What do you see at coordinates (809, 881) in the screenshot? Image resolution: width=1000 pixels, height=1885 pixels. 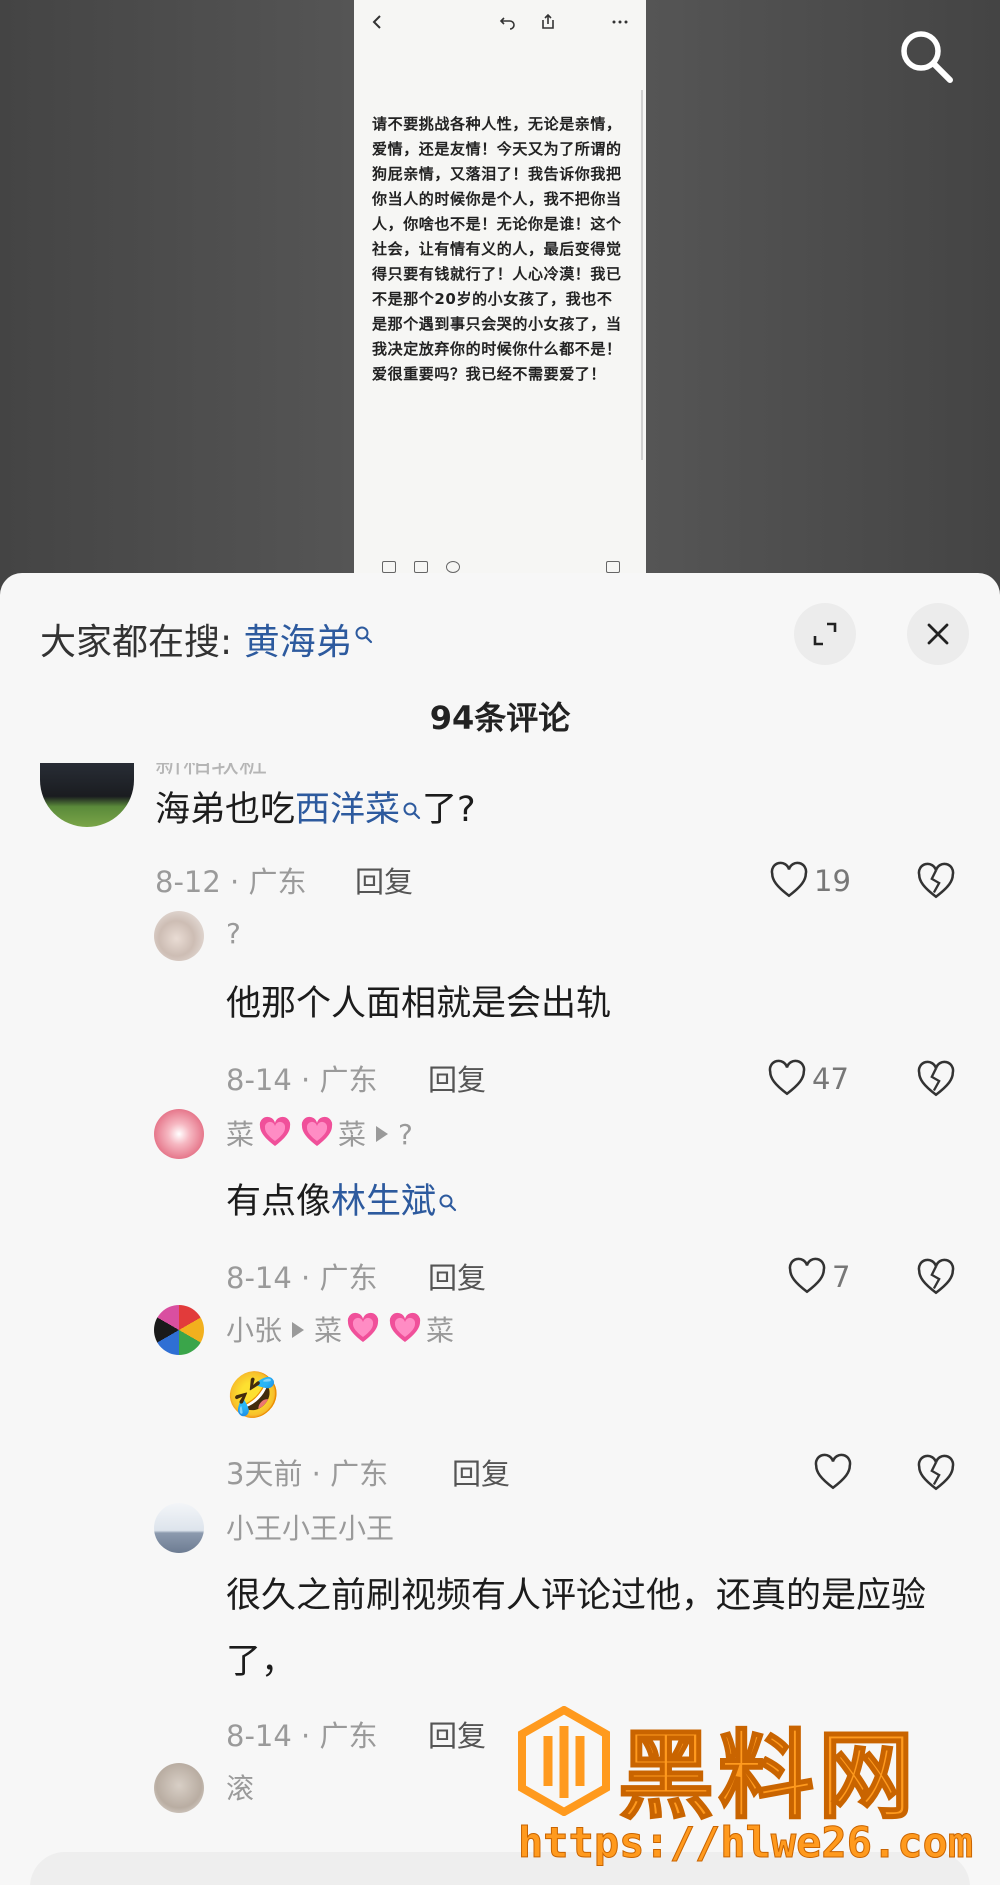 I see `like-button: 19` at bounding box center [809, 881].